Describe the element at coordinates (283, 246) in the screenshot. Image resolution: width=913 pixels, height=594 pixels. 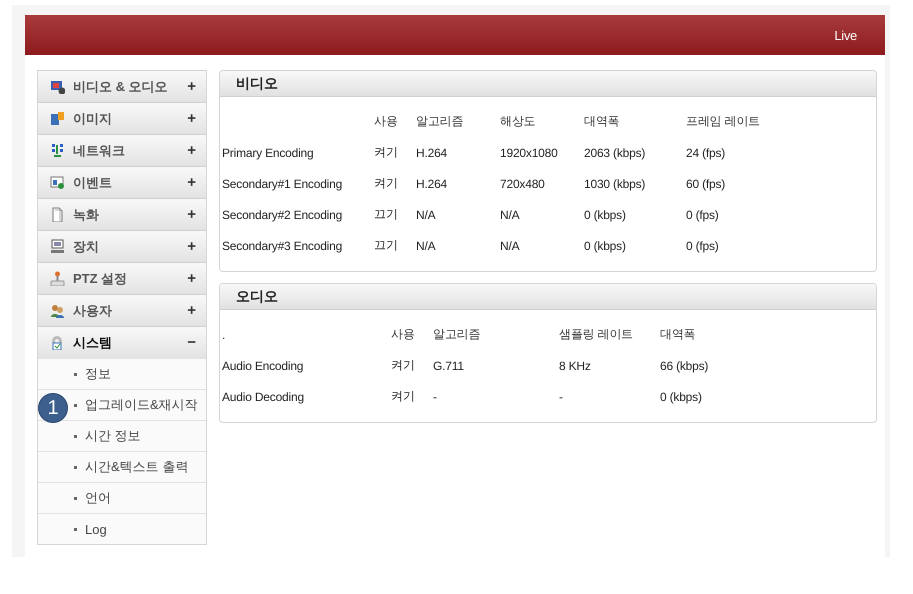
I see `table-cell-text: Secondary#3 Encoding` at that location.